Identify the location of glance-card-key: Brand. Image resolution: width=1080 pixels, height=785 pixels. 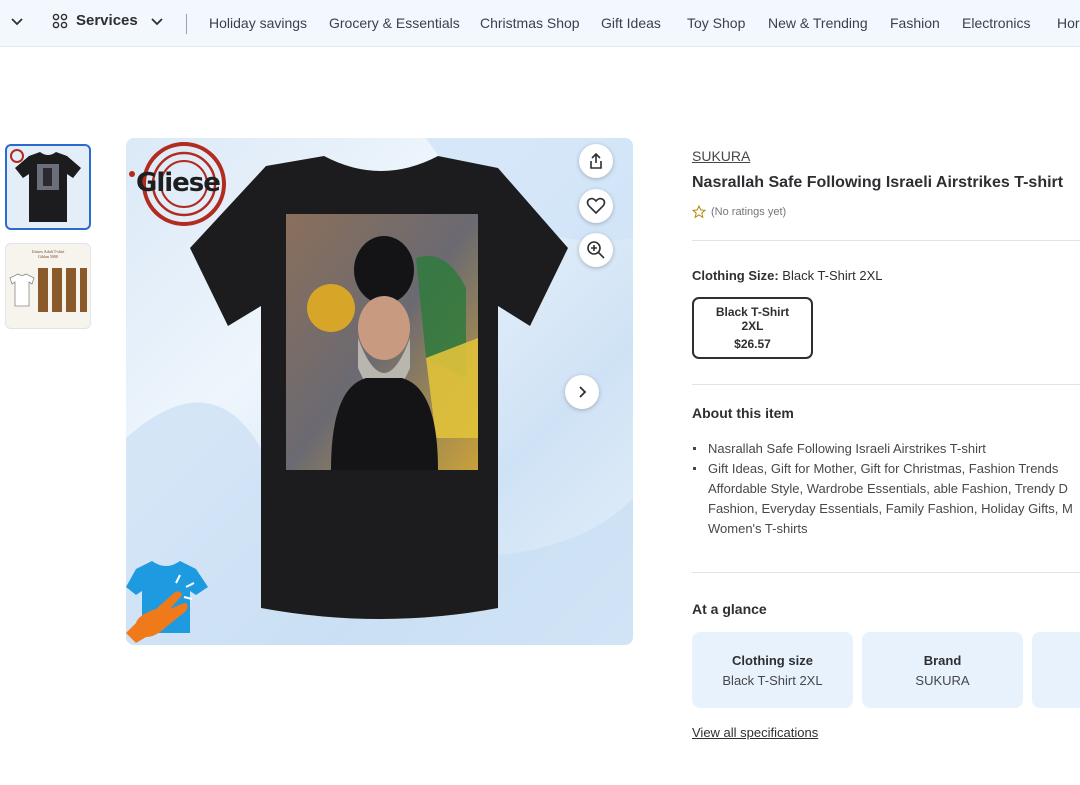
(942, 660).